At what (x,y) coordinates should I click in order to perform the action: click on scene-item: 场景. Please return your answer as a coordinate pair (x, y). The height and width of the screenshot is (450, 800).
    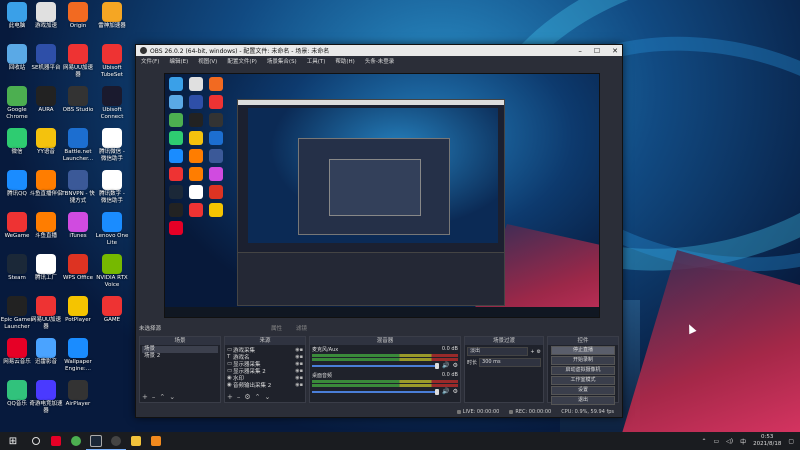
    Looking at the image, I should click on (180, 349).